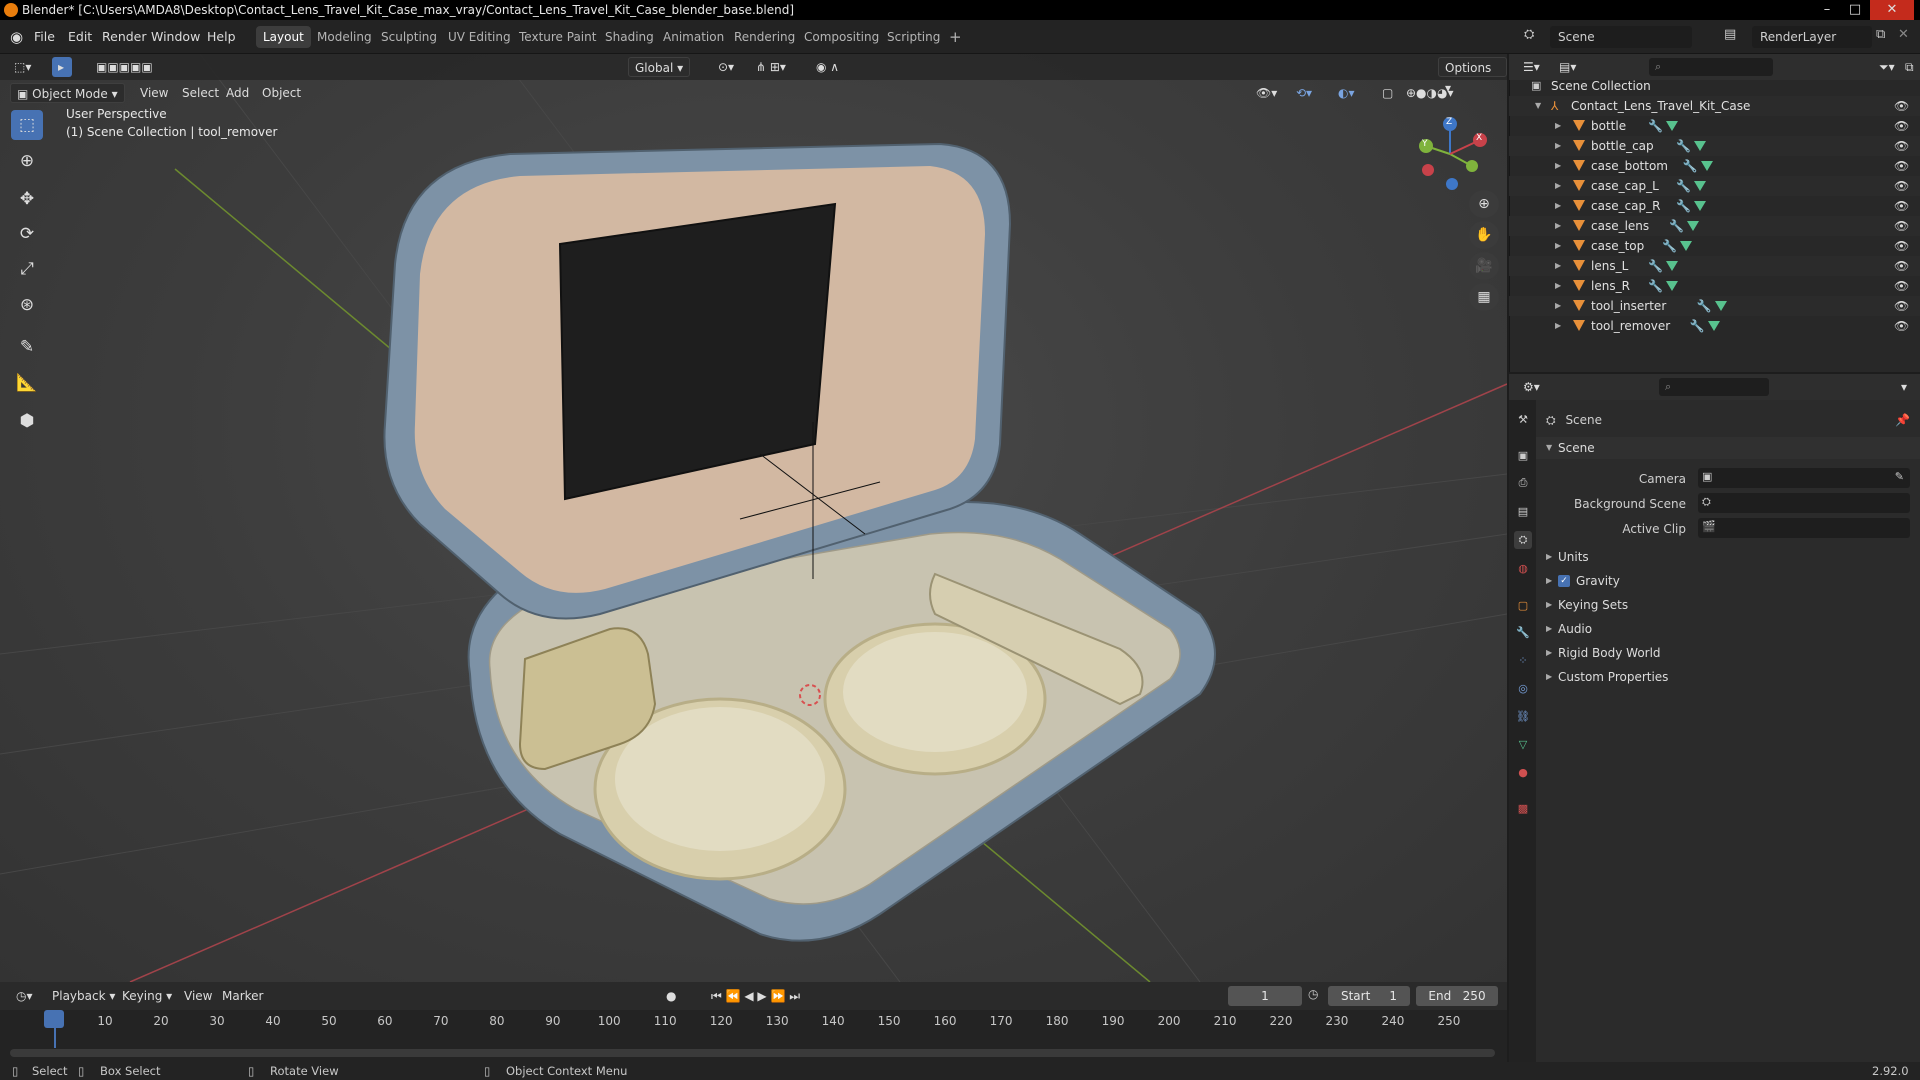 The image size is (1920, 1080). I want to click on object-mode-dropdown: ▣ Object Mode ▾, so click(67, 93).